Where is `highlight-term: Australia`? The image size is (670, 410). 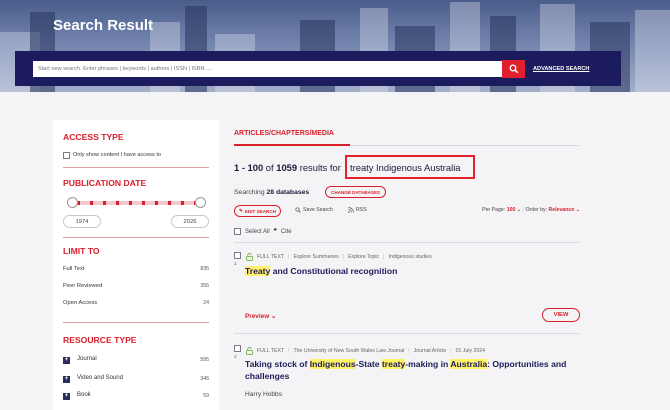
highlight-term: Australia is located at coordinates (469, 364).